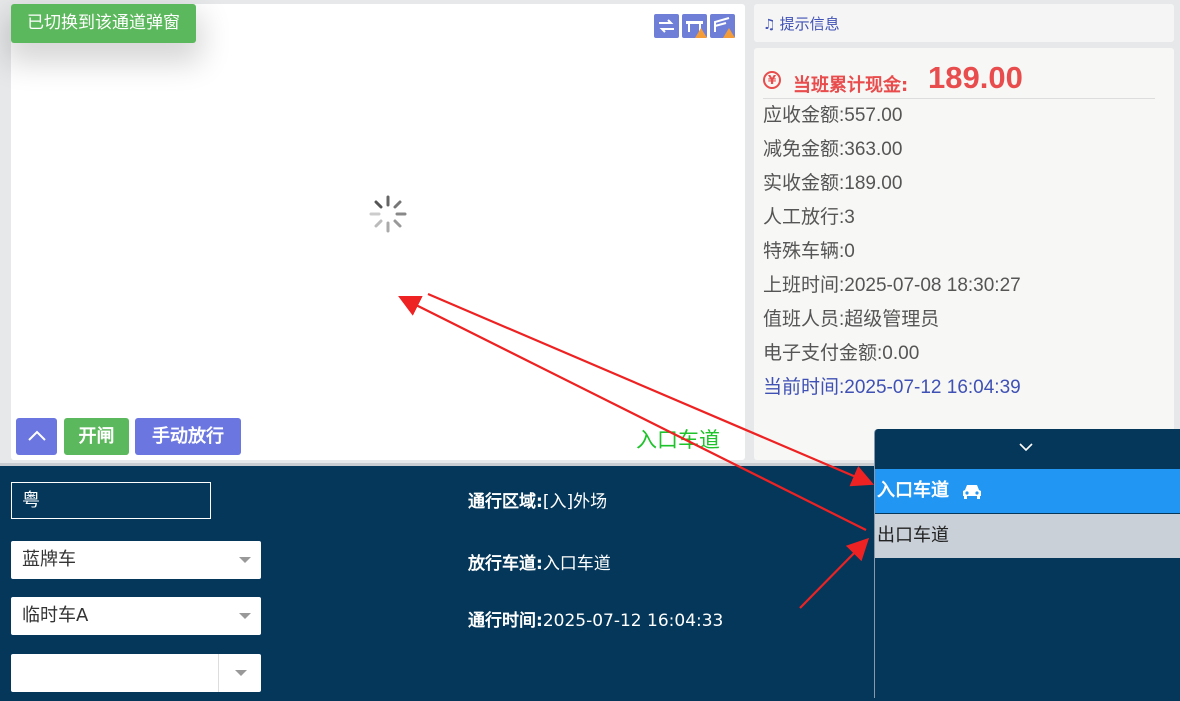 Image resolution: width=1180 pixels, height=701 pixels. I want to click on gate-open-warning-icon, so click(722, 26).